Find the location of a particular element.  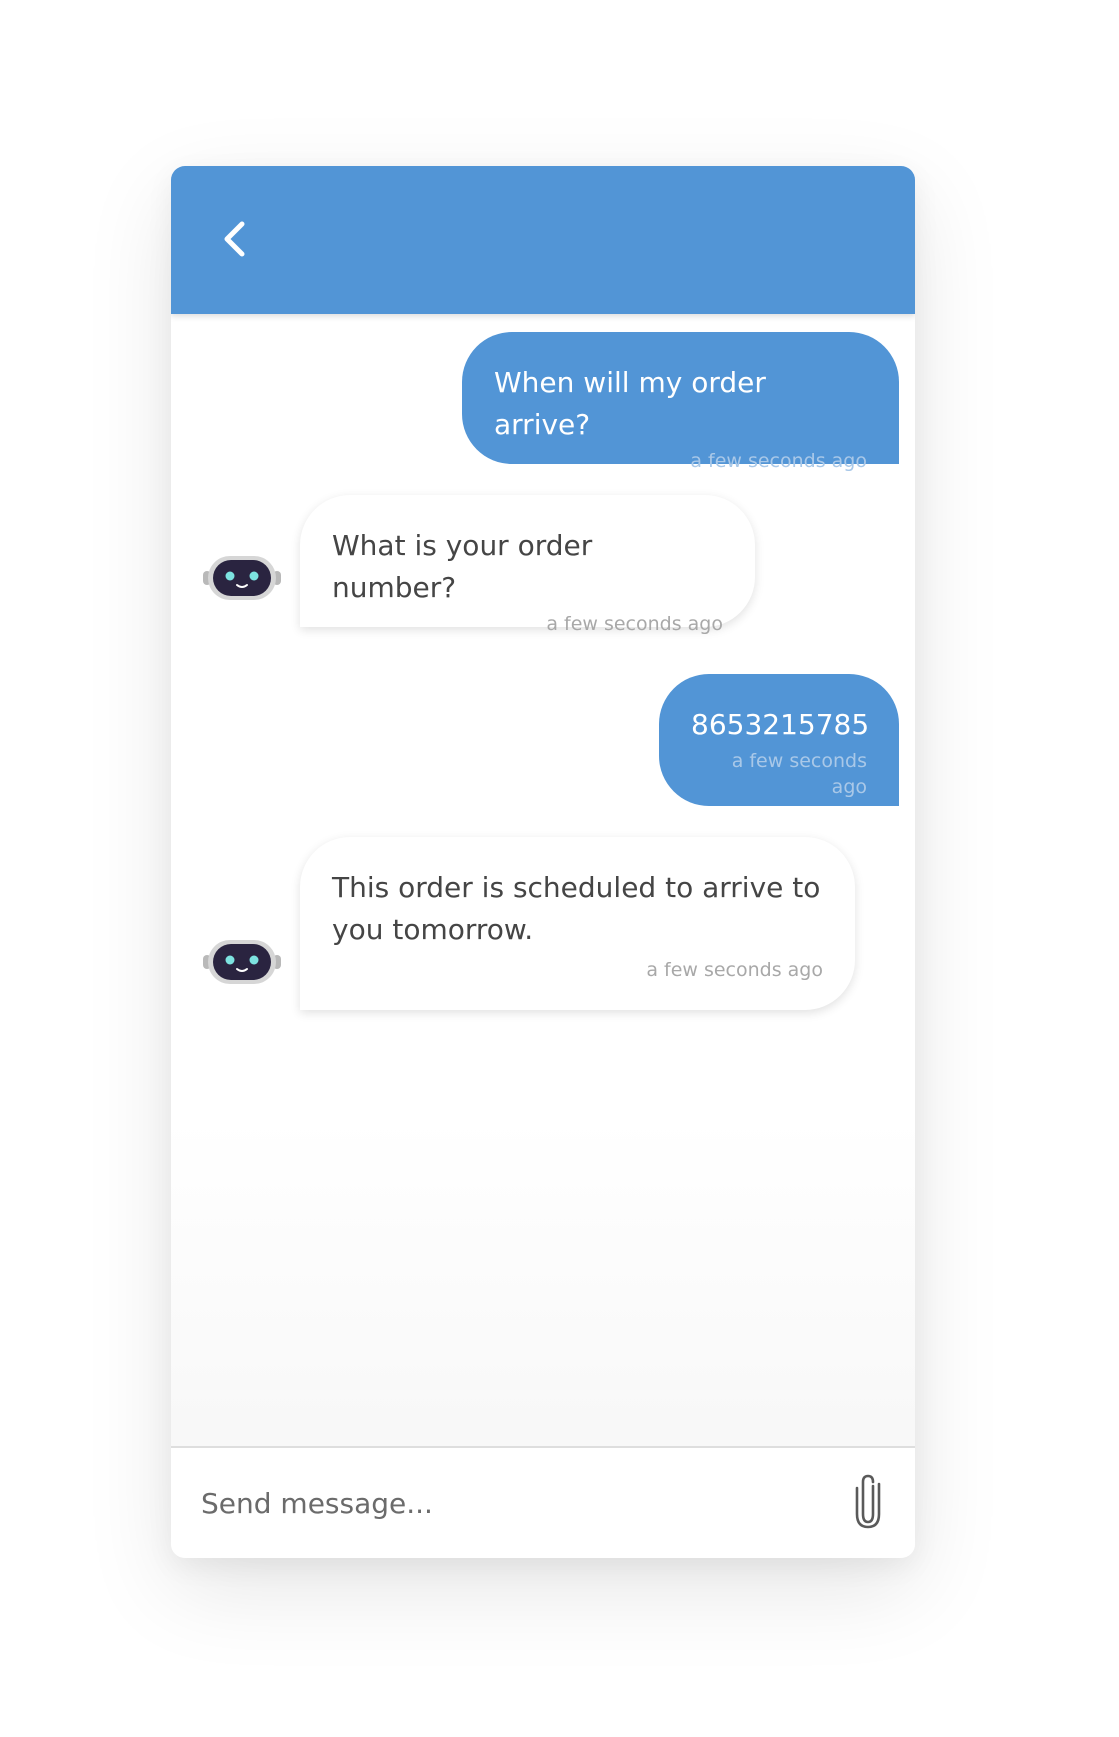

message-text: When will my order arrive? is located at coordinates (634, 403).